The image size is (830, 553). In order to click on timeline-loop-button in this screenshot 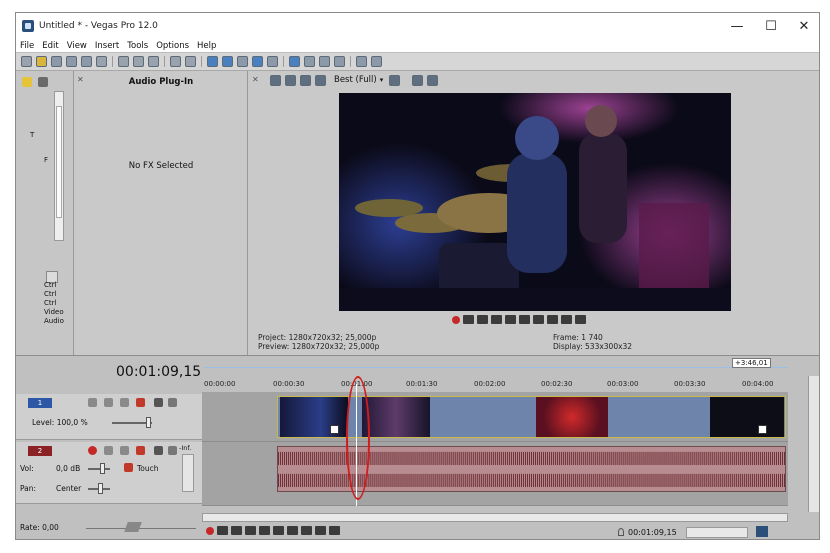, I will do `click(222, 530)`.